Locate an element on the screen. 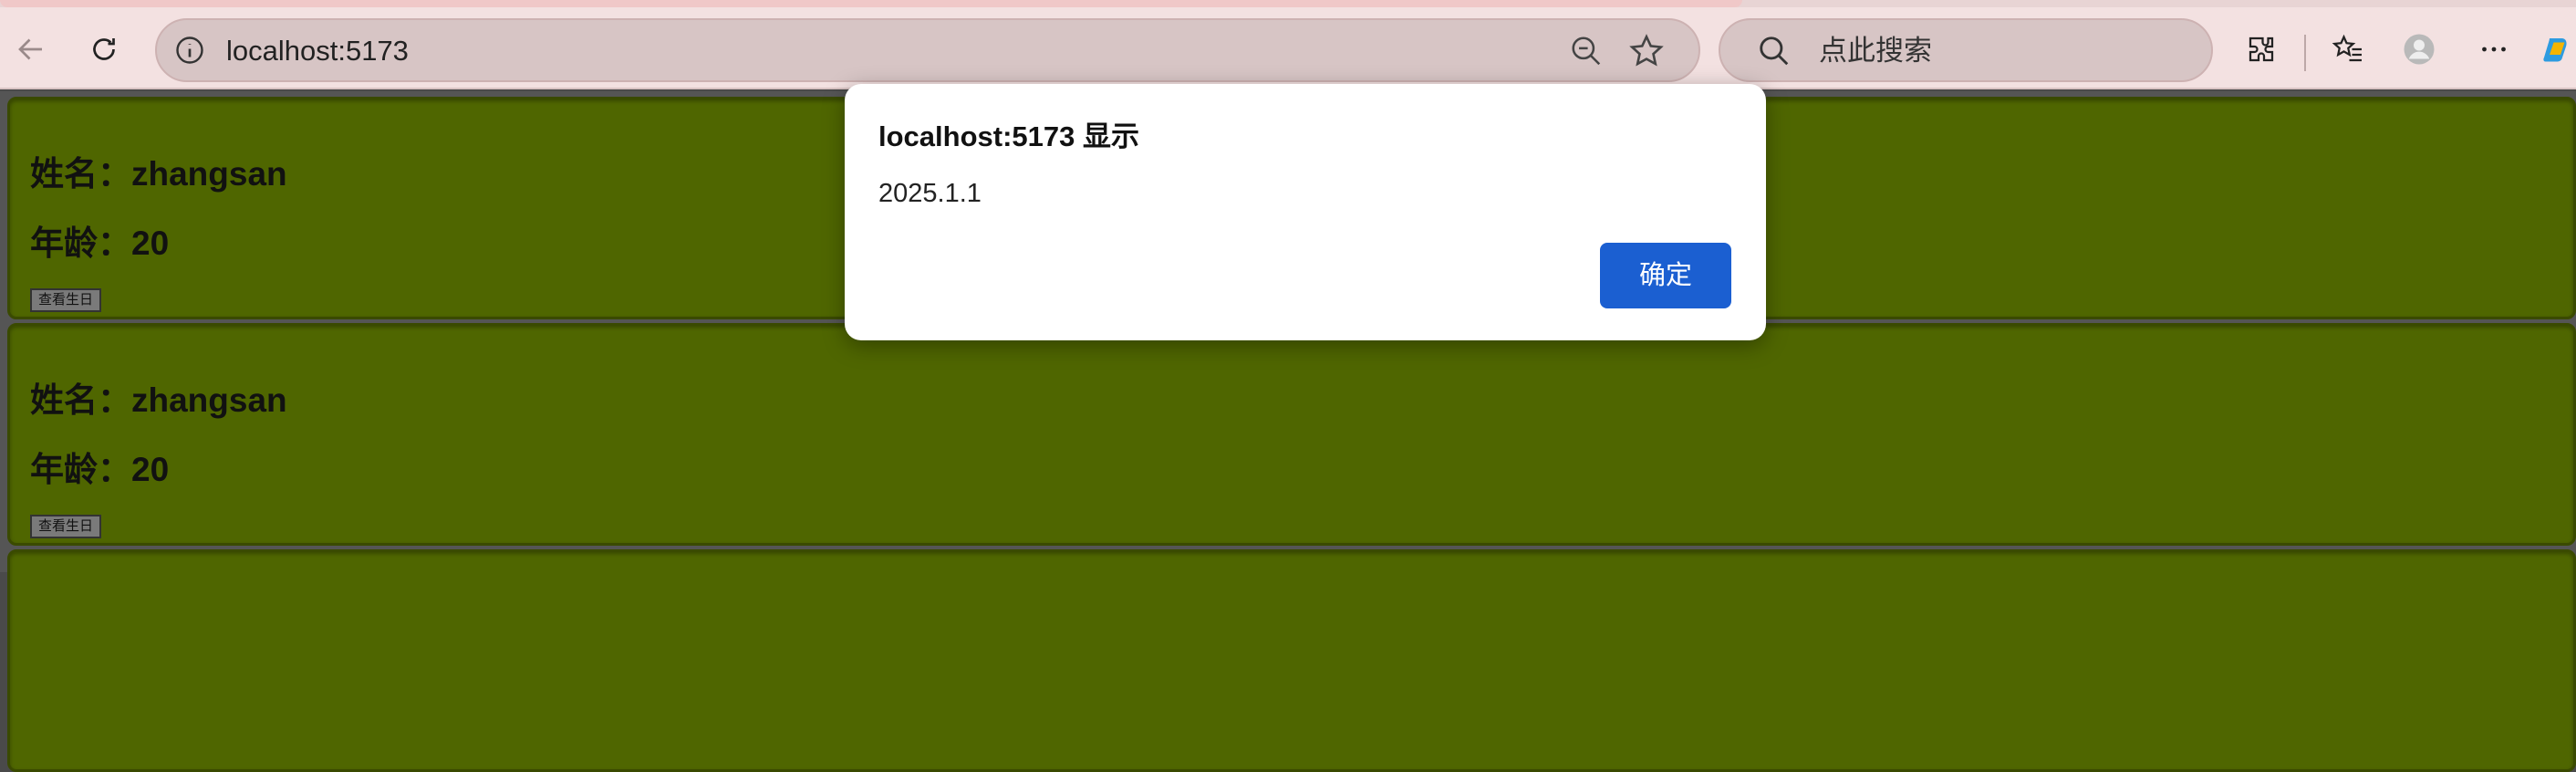 This screenshot has width=2576, height=772. back-icon is located at coordinates (30, 49).